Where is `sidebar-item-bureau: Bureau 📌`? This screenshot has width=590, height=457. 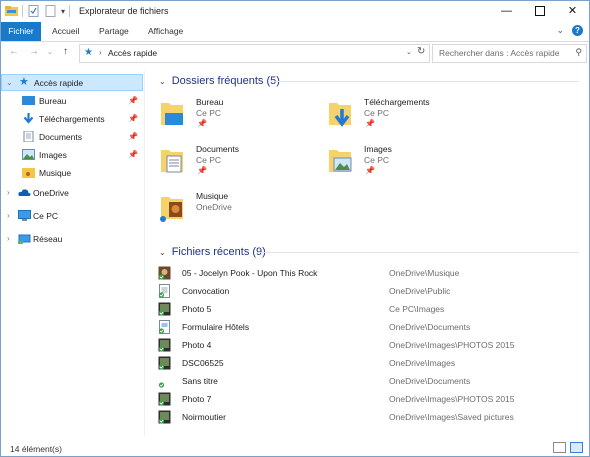
sidebar-item-bureau: Bureau 📌 is located at coordinates (72, 100).